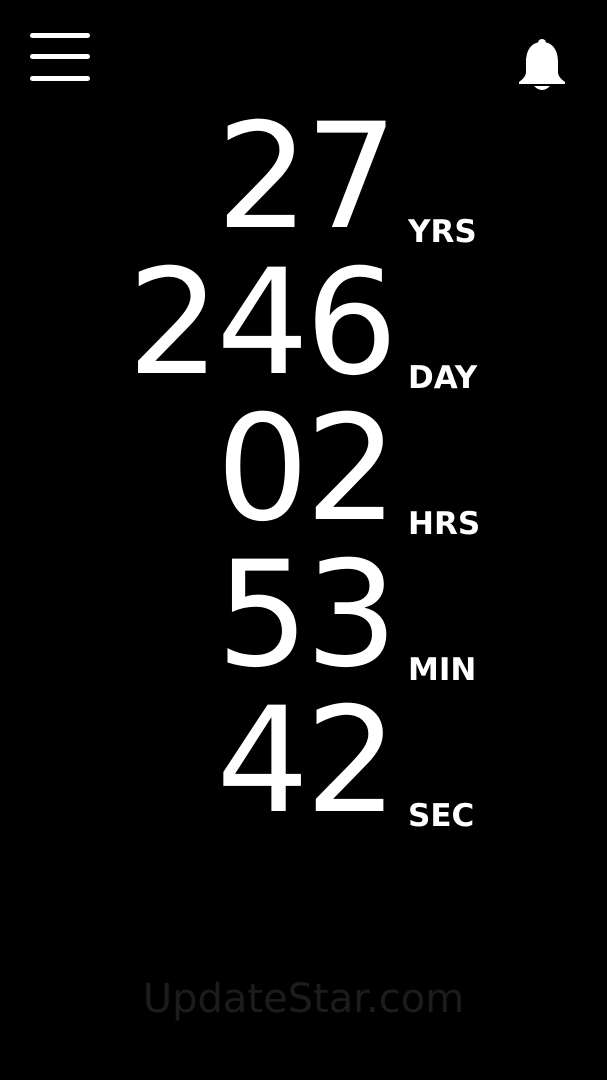 This screenshot has width=607, height=1080. Describe the element at coordinates (442, 670) in the screenshot. I see `minutes-unit-label: MIN` at that location.